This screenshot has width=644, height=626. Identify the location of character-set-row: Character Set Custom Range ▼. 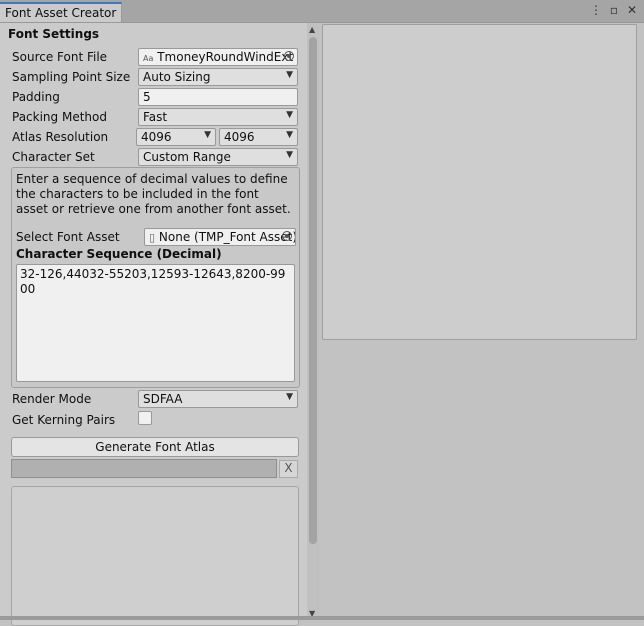
(155, 157).